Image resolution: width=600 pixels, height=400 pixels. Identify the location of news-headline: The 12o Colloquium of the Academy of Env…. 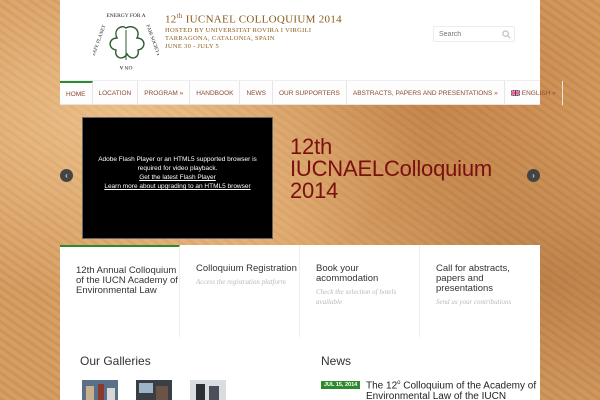
(456, 389).